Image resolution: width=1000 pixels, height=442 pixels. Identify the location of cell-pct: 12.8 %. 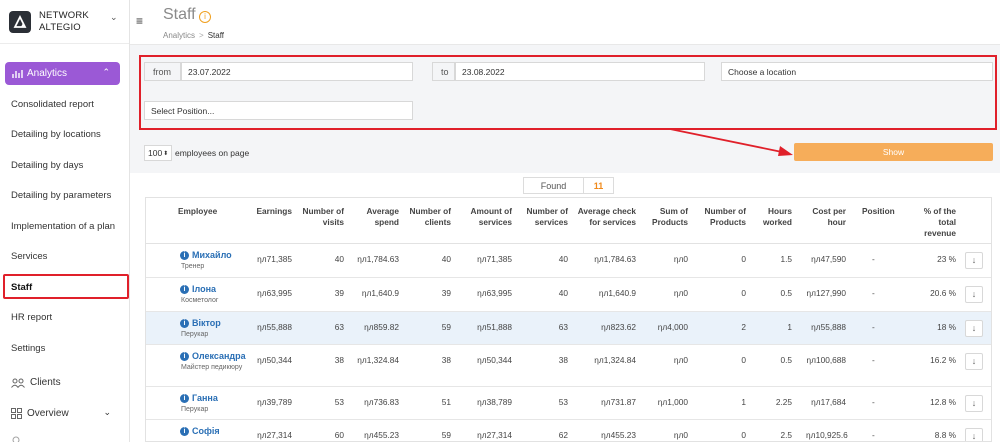
(943, 402).